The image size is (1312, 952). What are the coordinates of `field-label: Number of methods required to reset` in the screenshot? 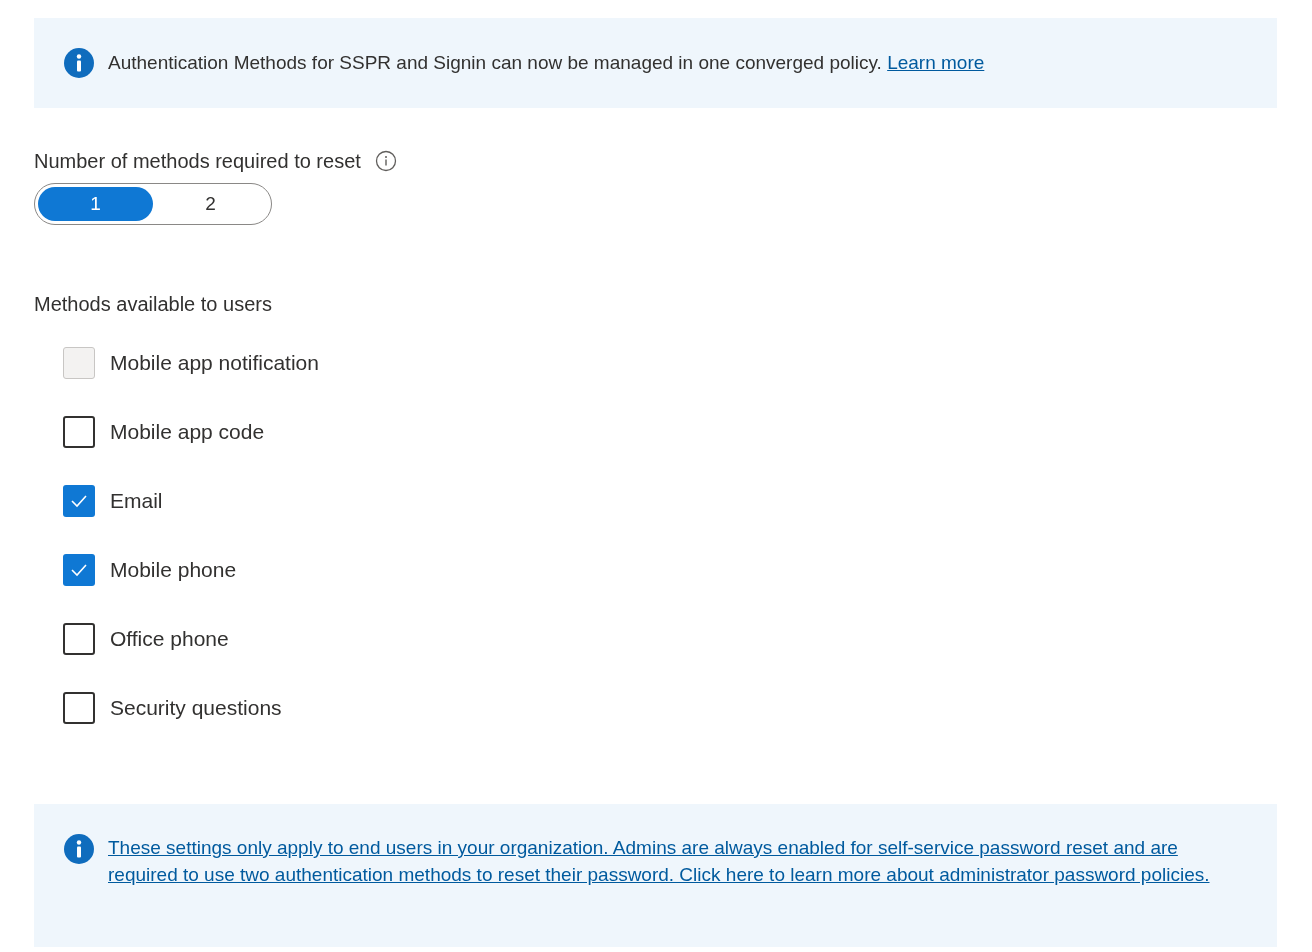 It's located at (197, 161).